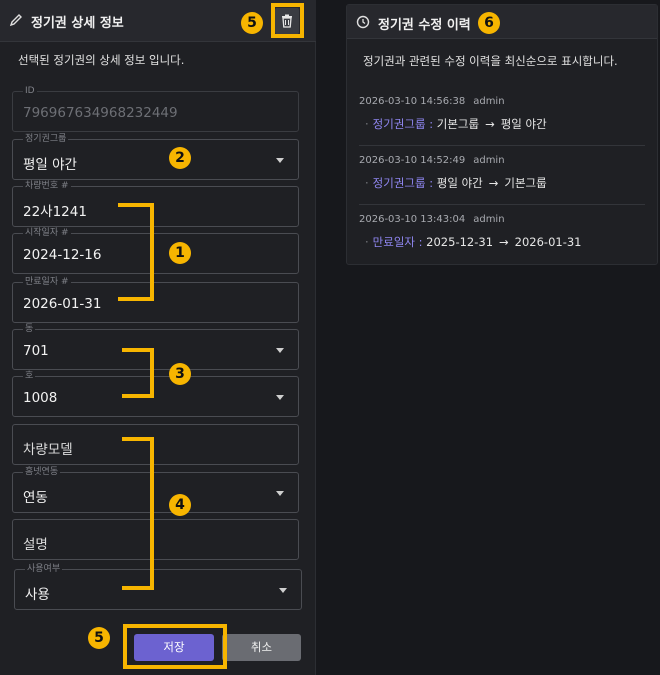 The height and width of the screenshot is (675, 660). I want to click on history-to: 2026-01-31, so click(548, 242).